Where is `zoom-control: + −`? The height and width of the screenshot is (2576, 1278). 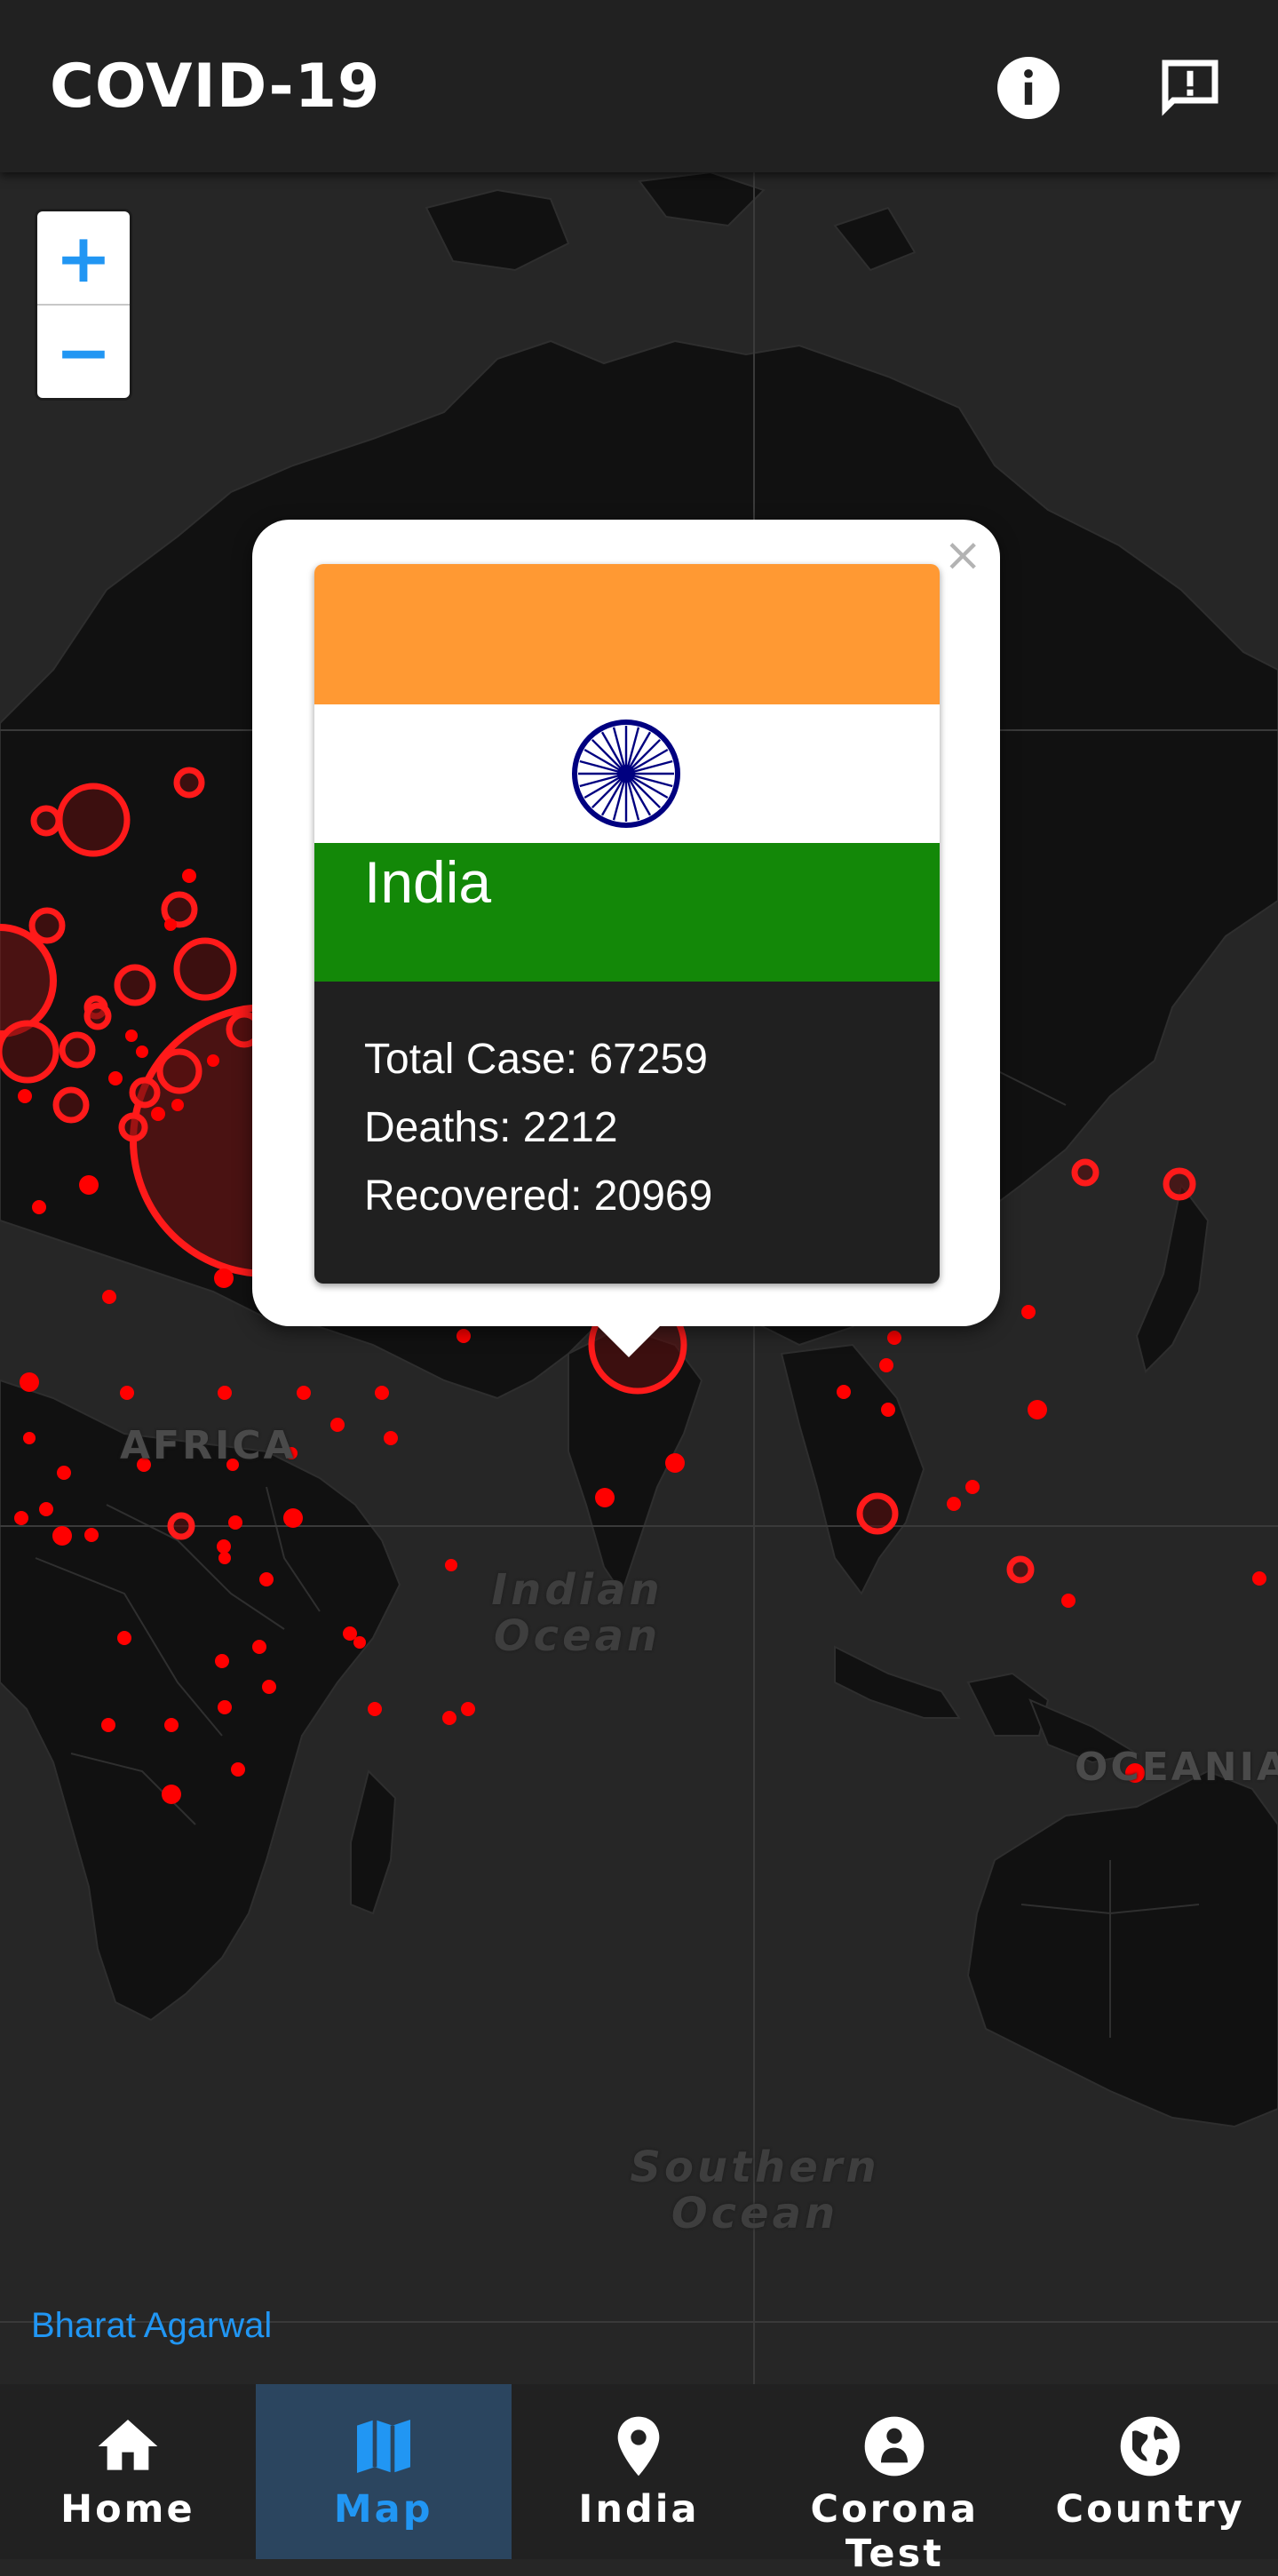 zoom-control: + − is located at coordinates (83, 304).